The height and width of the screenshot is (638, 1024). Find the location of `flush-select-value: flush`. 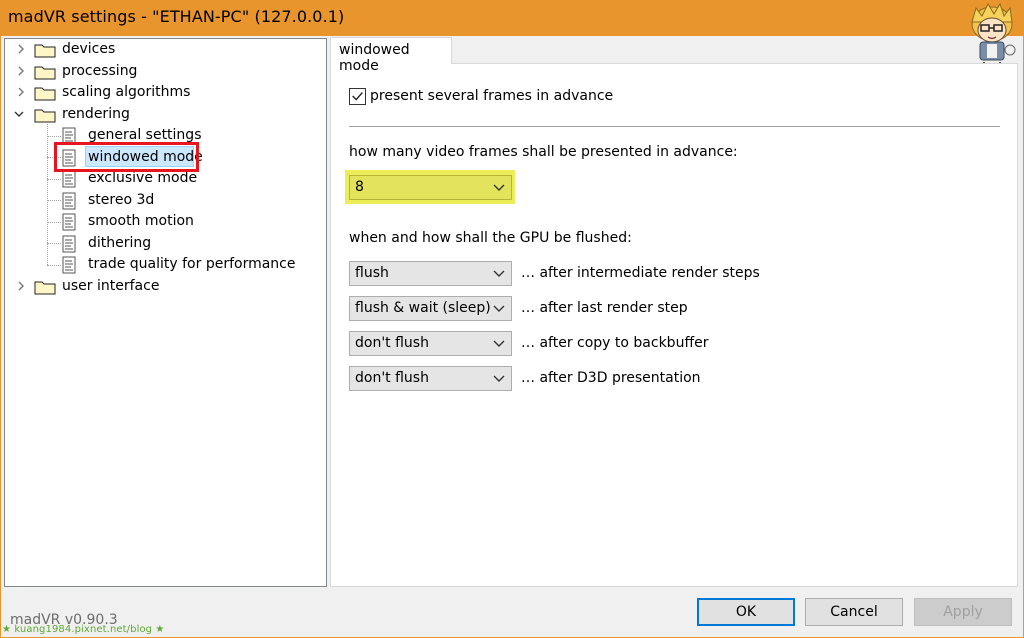

flush-select-value: flush is located at coordinates (372, 273).